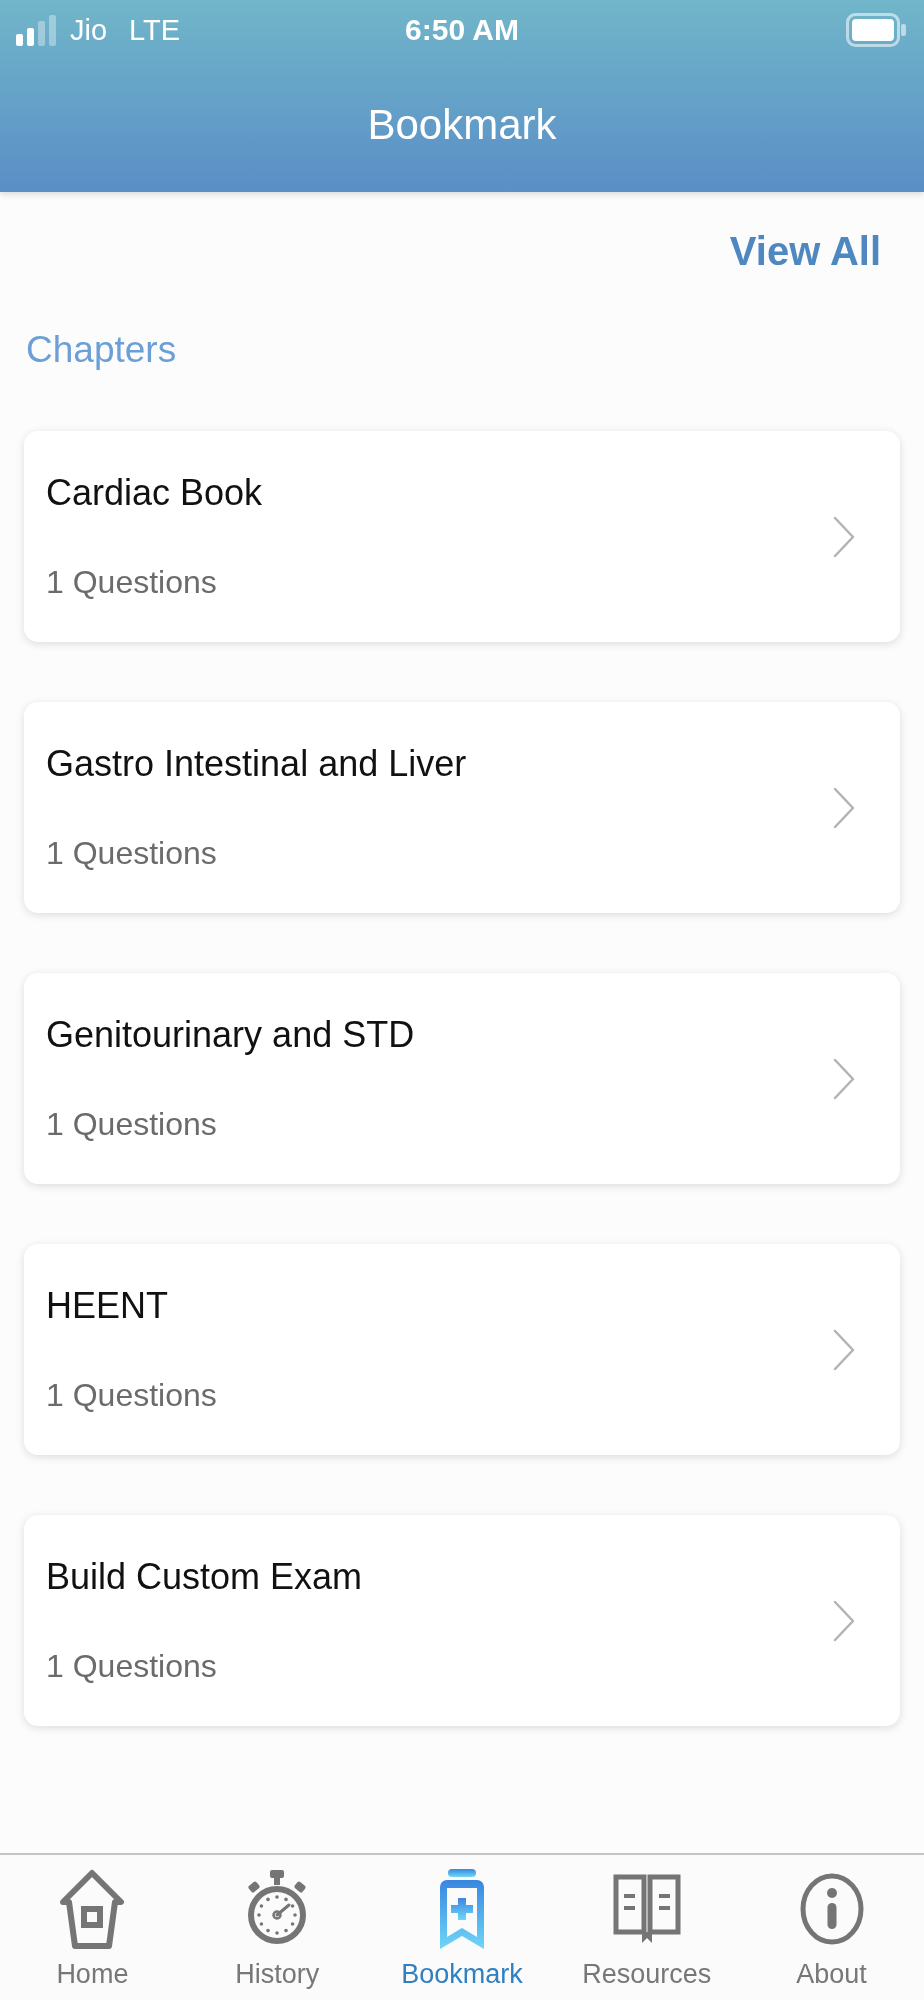 This screenshot has height=2000, width=924. I want to click on chapter-title: Build Custom Exam, so click(204, 1577).